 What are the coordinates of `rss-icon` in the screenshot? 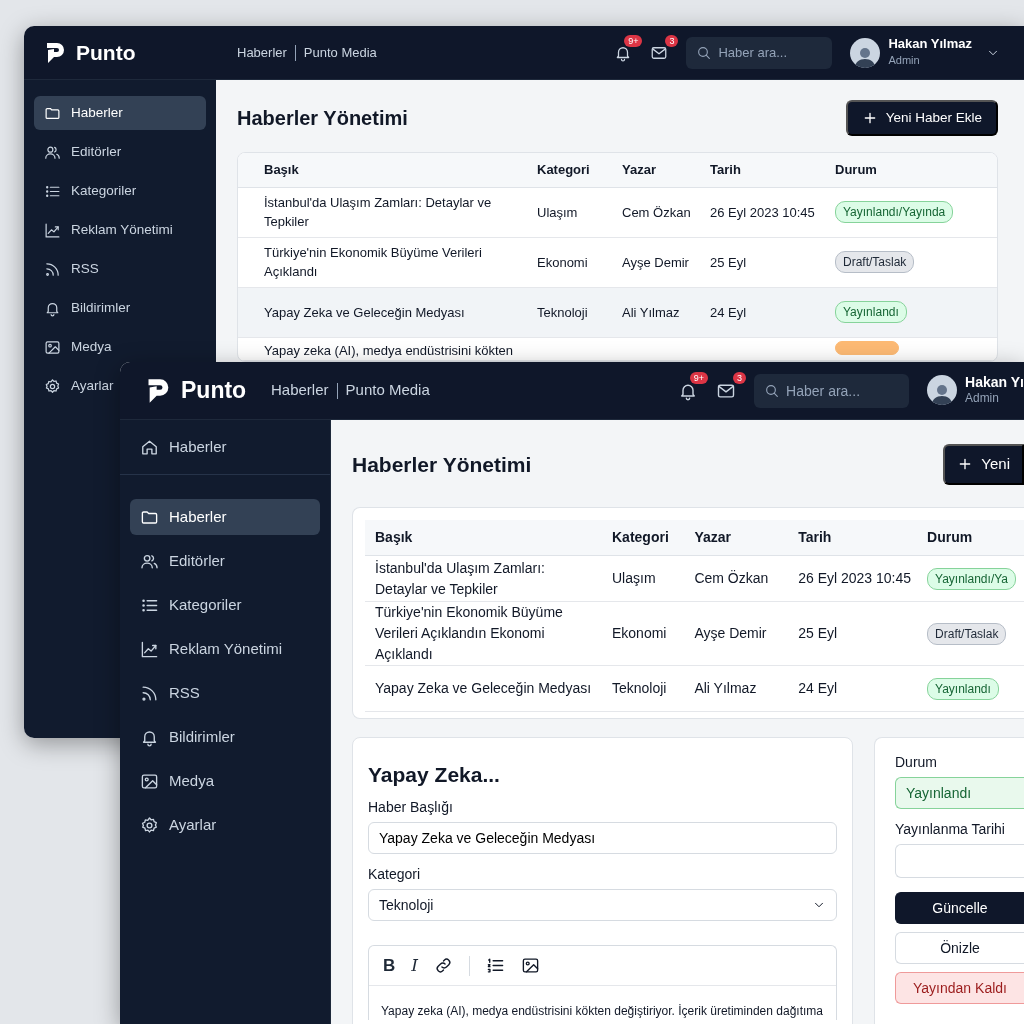 It's located at (52, 269).